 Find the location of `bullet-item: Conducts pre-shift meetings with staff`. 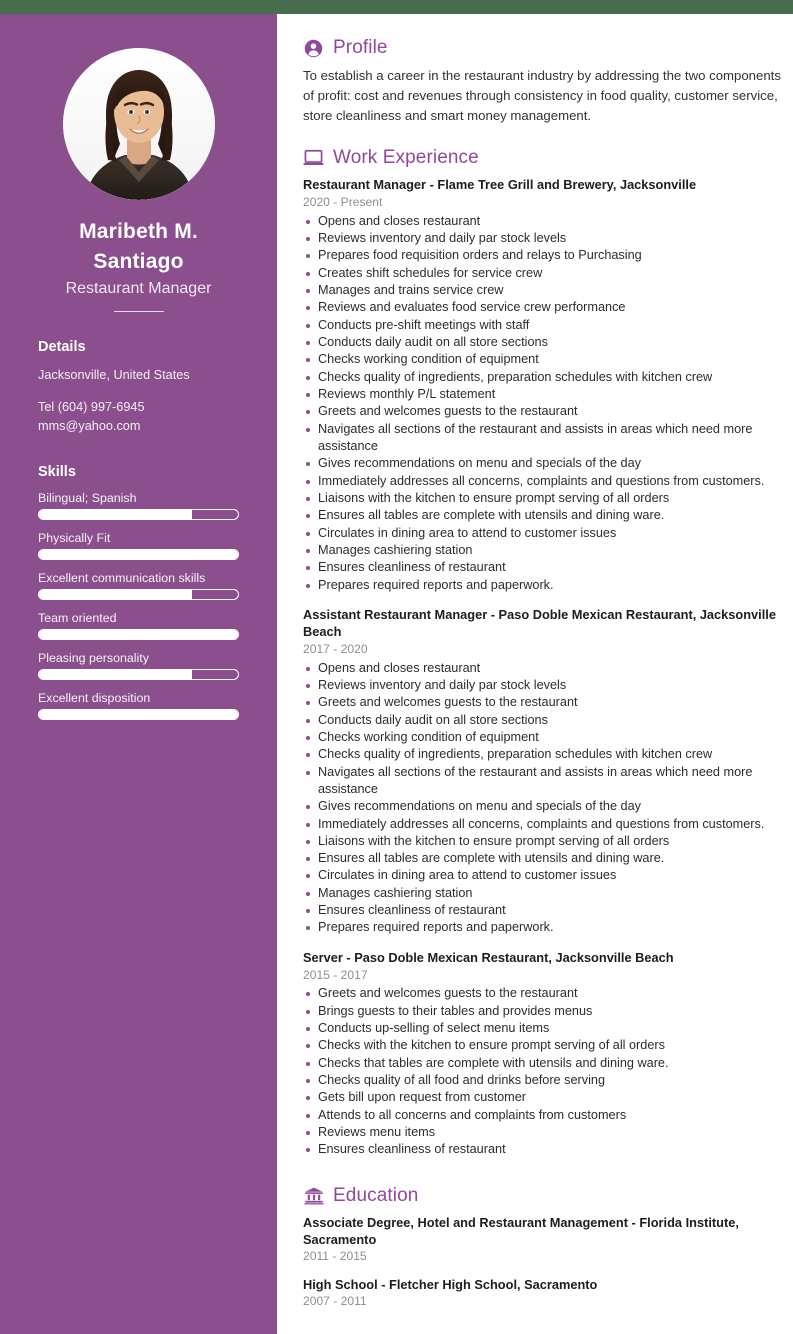

bullet-item: Conducts pre-shift meetings with staff is located at coordinates (542, 325).